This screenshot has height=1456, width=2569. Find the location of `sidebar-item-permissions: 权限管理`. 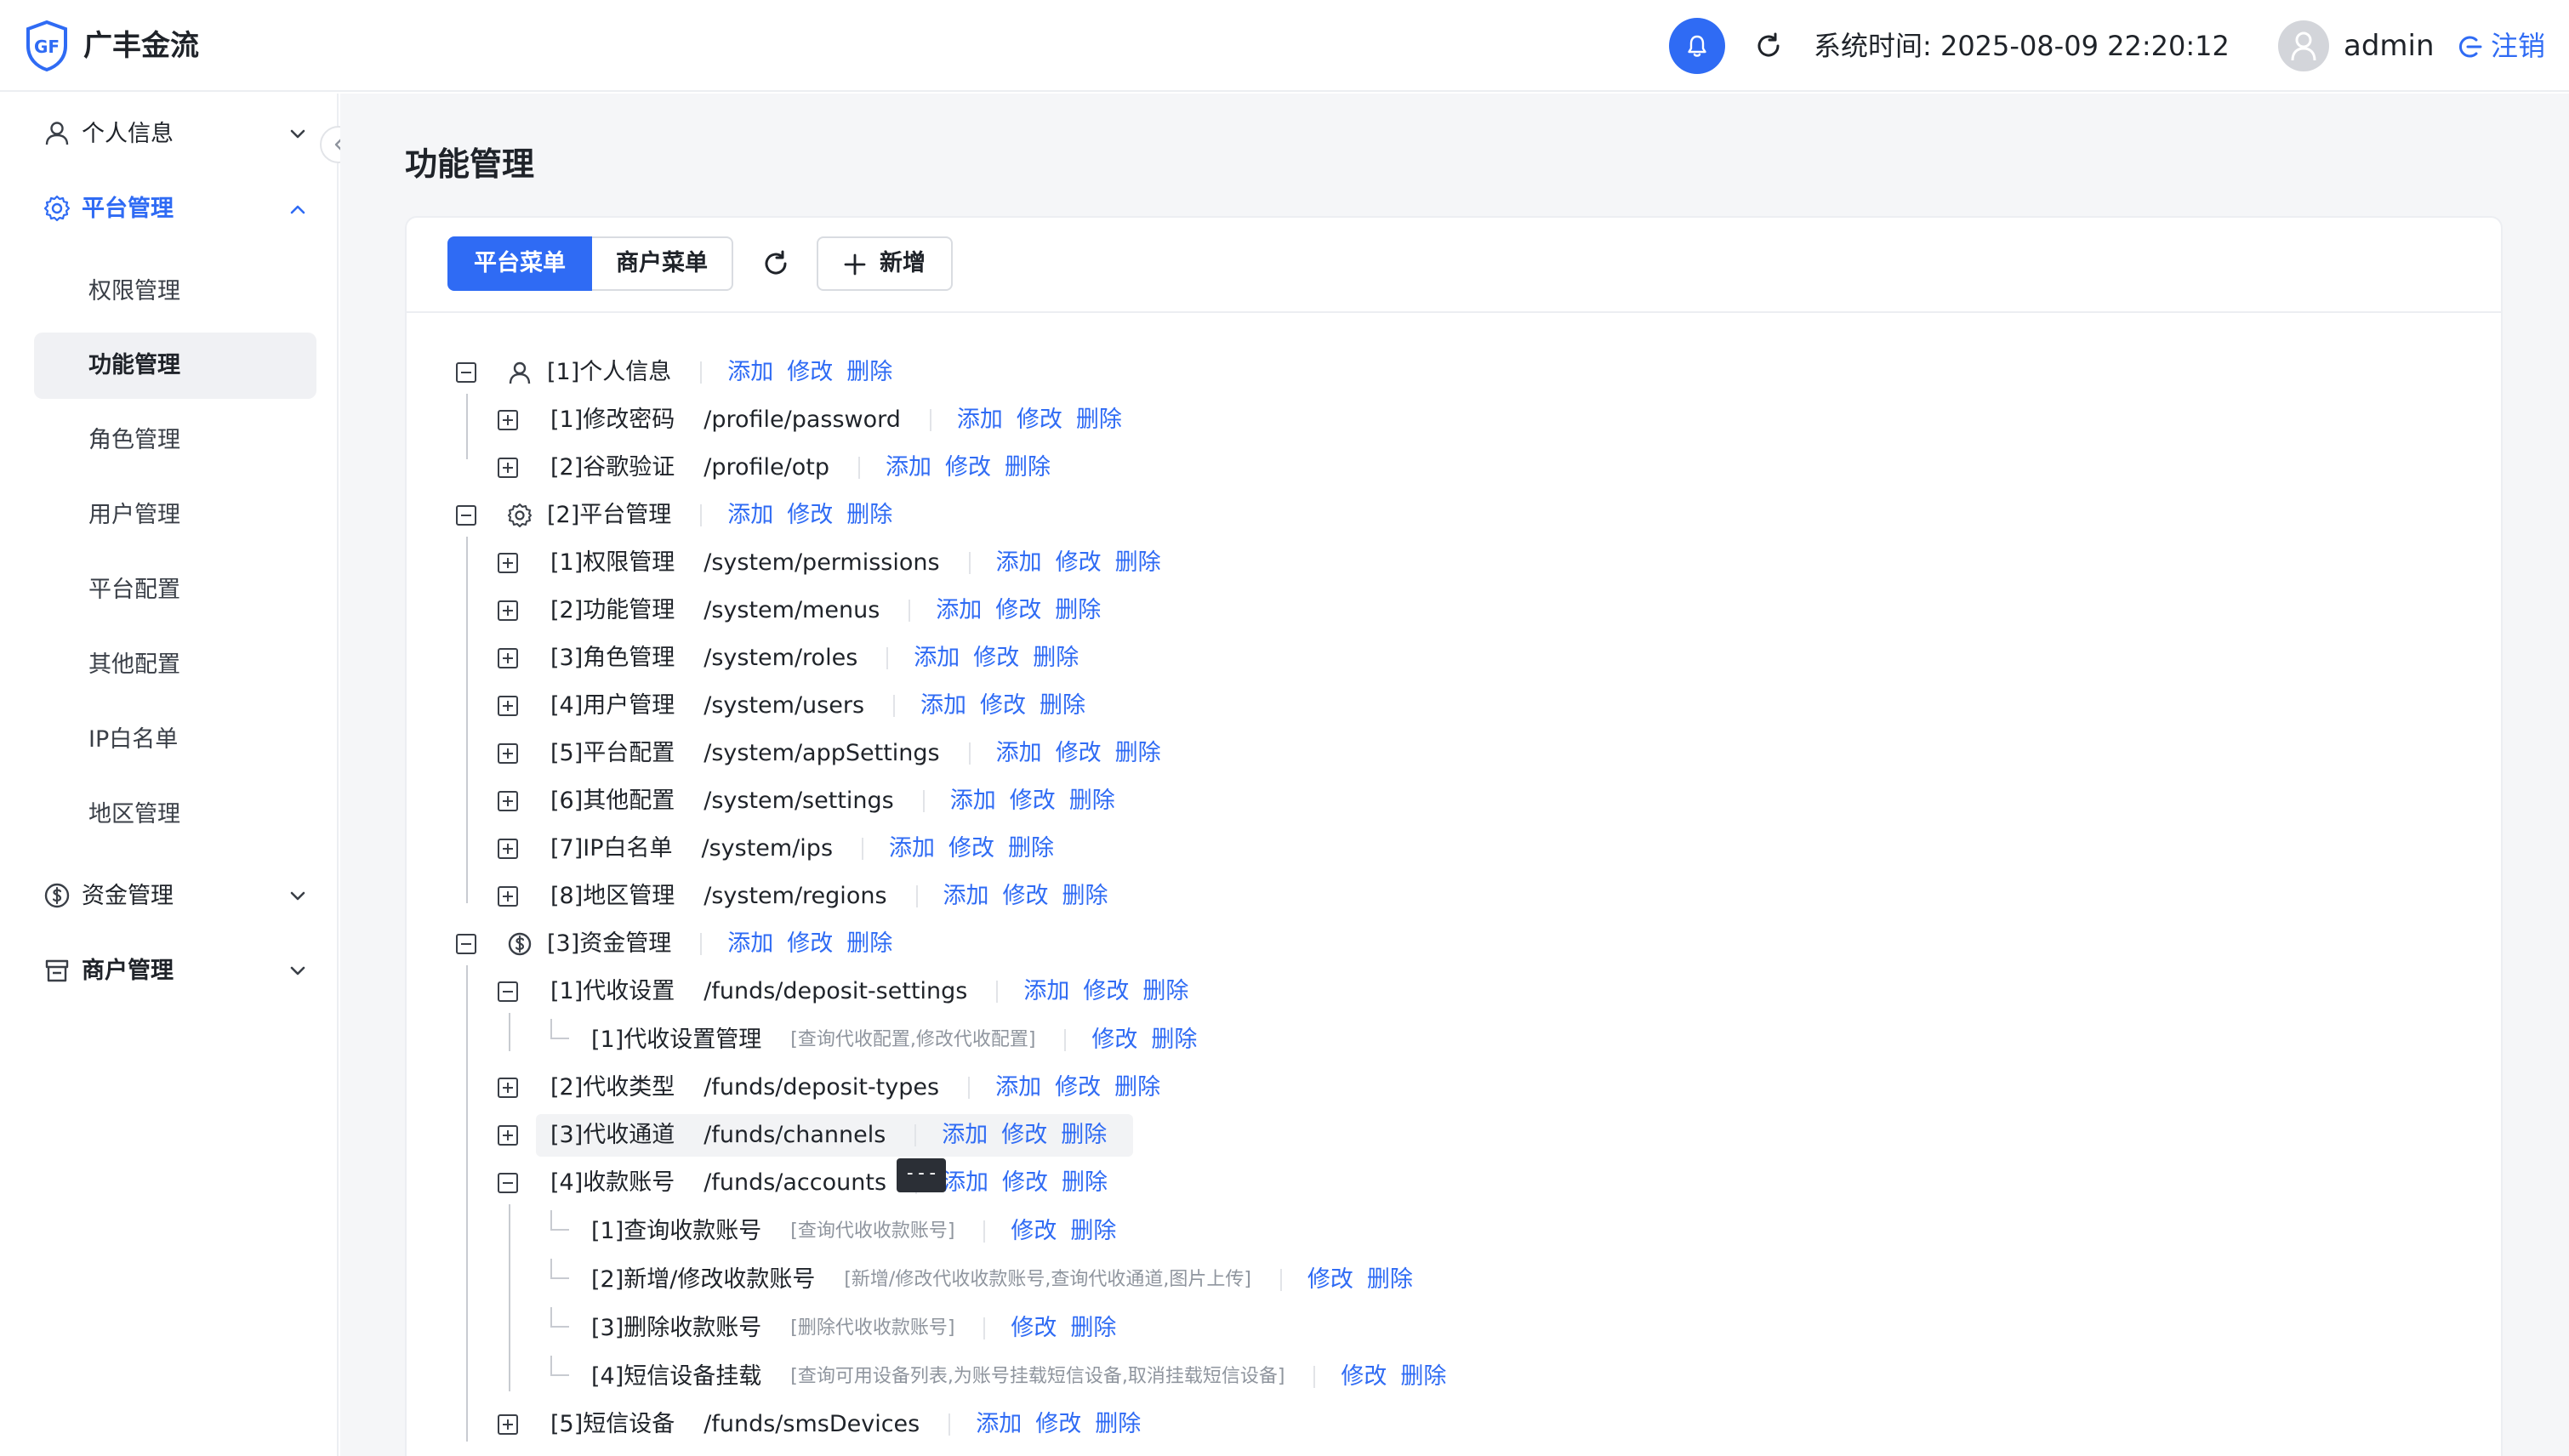

sidebar-item-permissions: 权限管理 is located at coordinates (175, 292).